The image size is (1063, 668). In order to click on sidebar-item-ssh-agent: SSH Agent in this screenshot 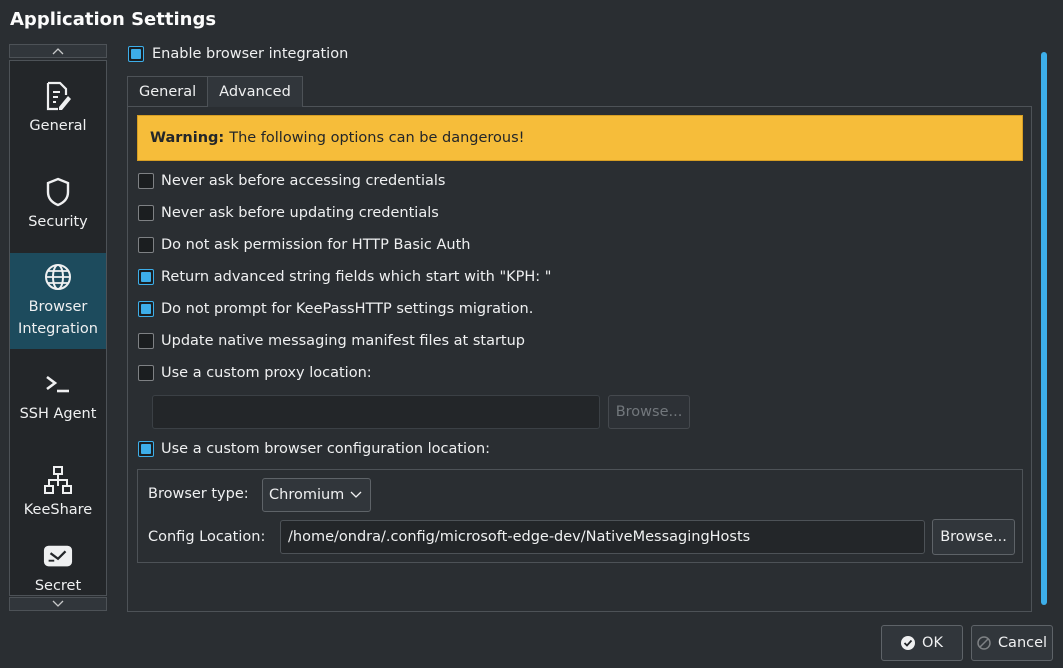, I will do `click(58, 397)`.